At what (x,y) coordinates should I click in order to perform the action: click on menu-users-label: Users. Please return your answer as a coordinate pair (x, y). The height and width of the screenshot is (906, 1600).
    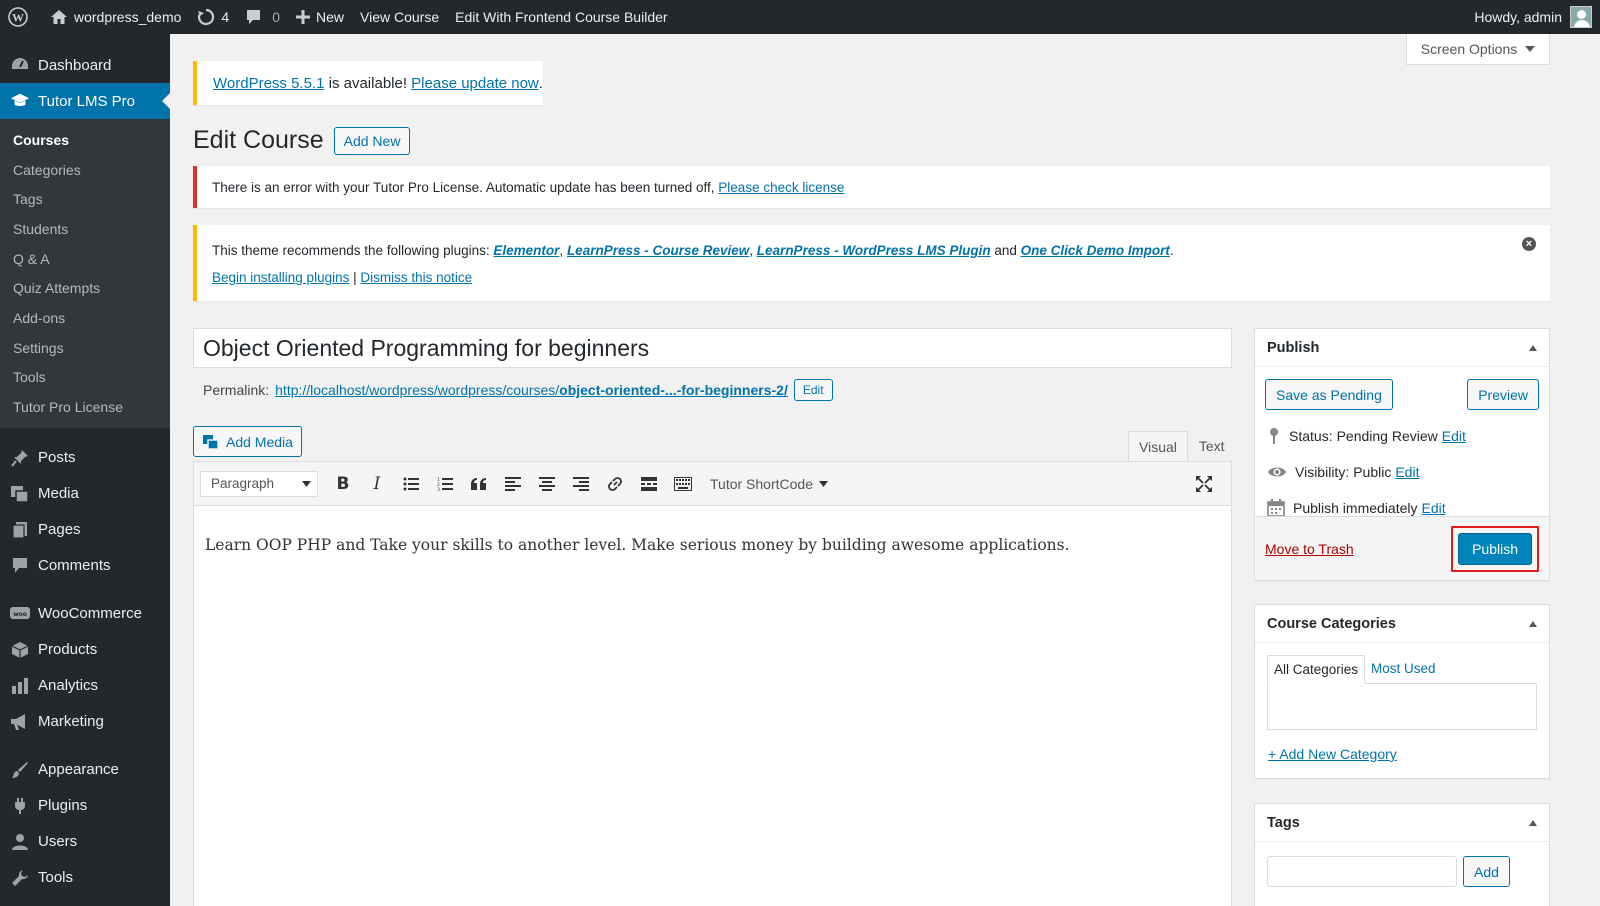
    Looking at the image, I should click on (58, 842).